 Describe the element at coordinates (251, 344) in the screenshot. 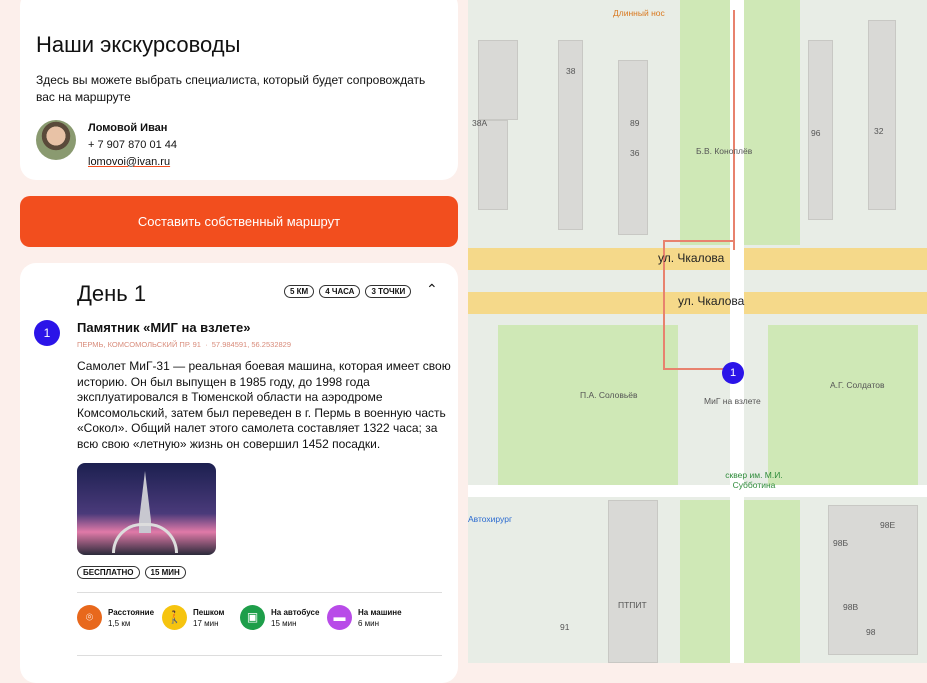

I see `point-coords: 57.984591, 56.2532829` at that location.